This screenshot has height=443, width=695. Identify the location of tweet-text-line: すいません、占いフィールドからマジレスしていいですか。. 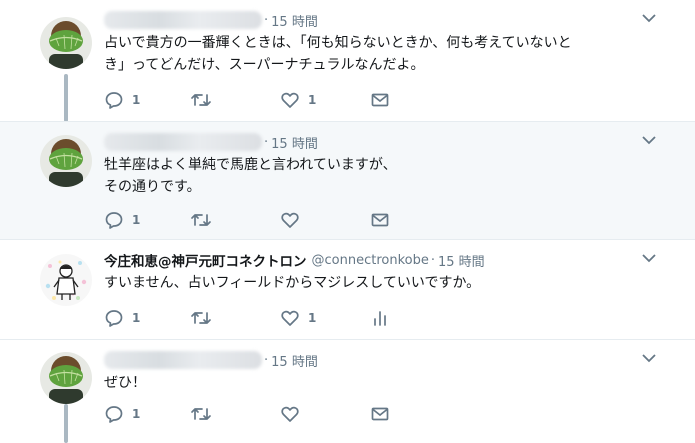
(292, 283).